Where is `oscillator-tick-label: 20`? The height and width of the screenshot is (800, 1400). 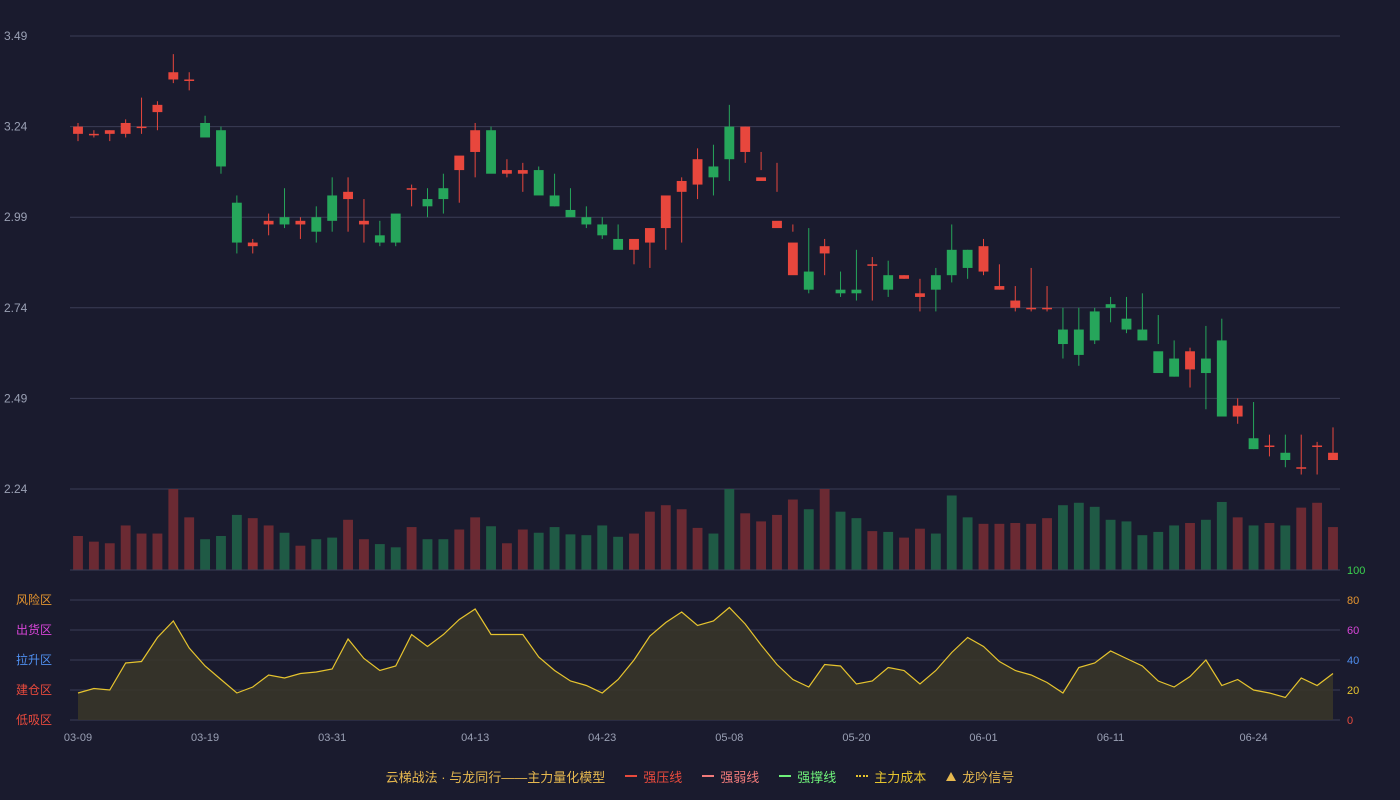 oscillator-tick-label: 20 is located at coordinates (1353, 691).